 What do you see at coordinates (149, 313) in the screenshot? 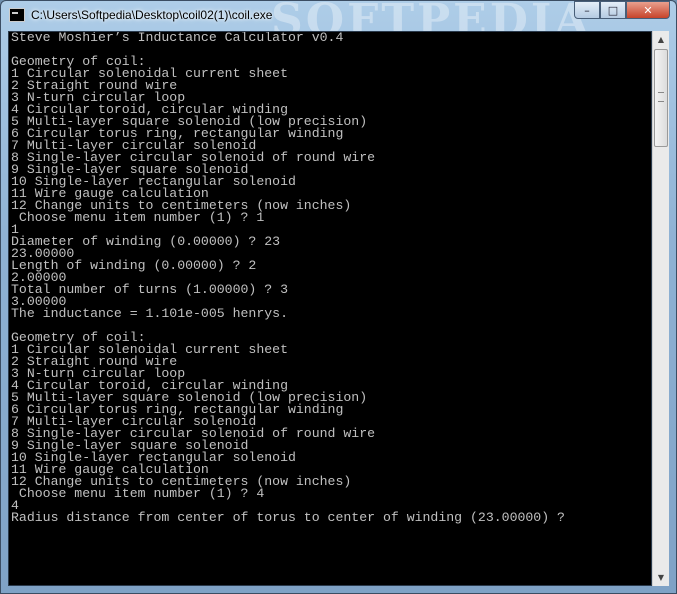
I see `console-line: The inductance = 1.101e-005 henrys.` at bounding box center [149, 313].